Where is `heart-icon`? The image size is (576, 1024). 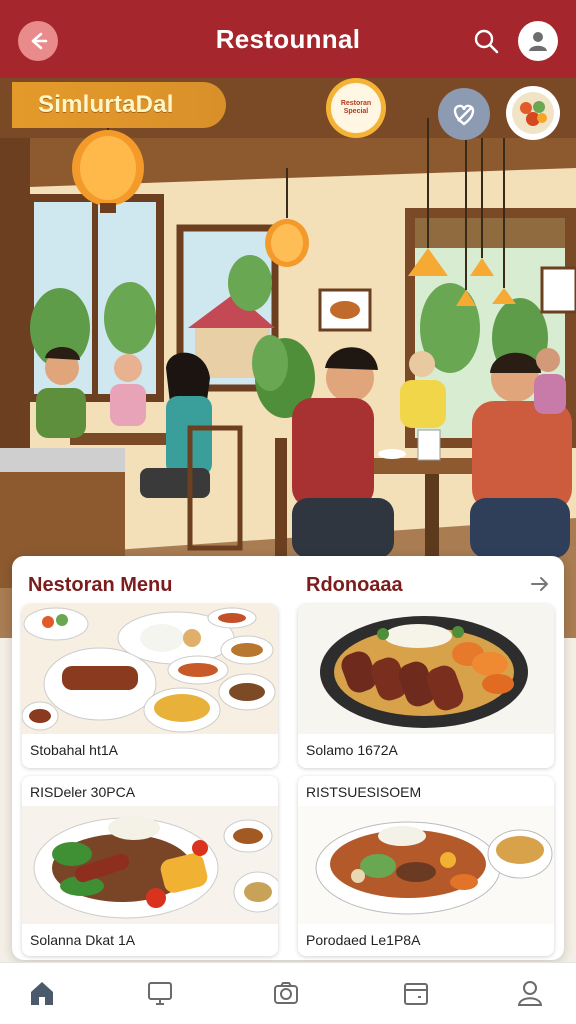 heart-icon is located at coordinates (464, 115).